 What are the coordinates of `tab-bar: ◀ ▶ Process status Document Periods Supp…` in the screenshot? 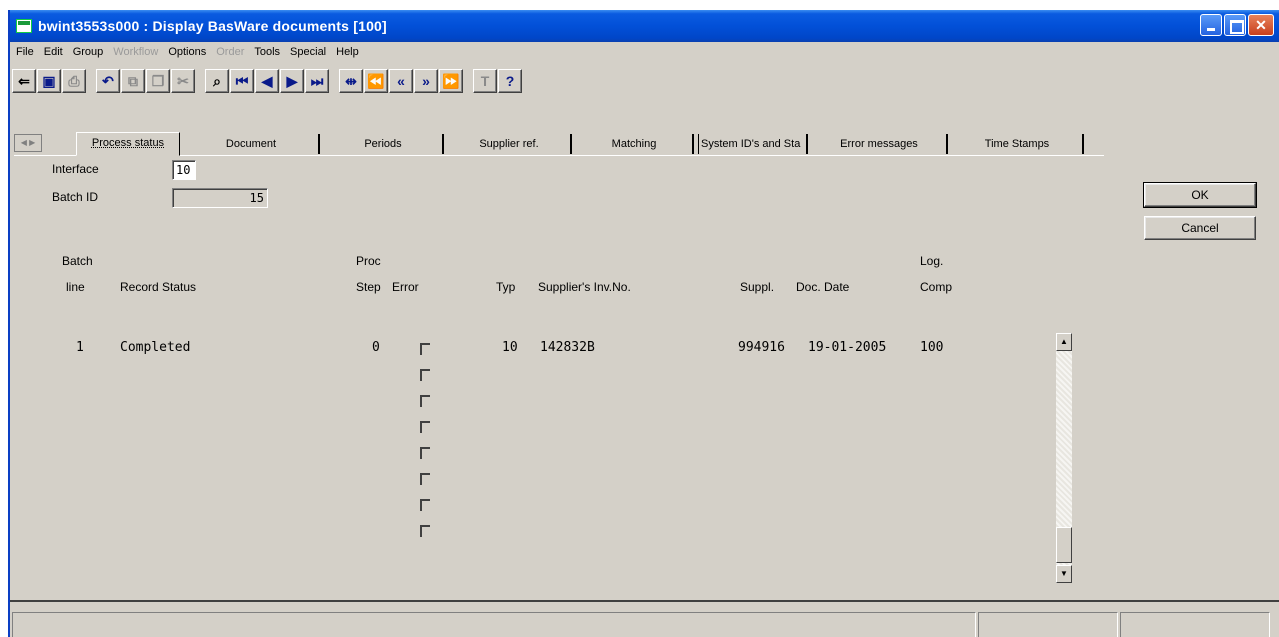 It's located at (559, 144).